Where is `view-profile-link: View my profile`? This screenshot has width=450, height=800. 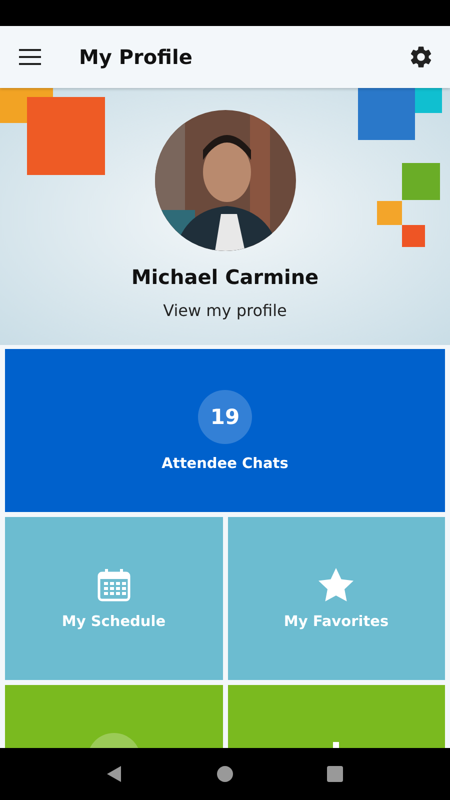 view-profile-link: View my profile is located at coordinates (225, 310).